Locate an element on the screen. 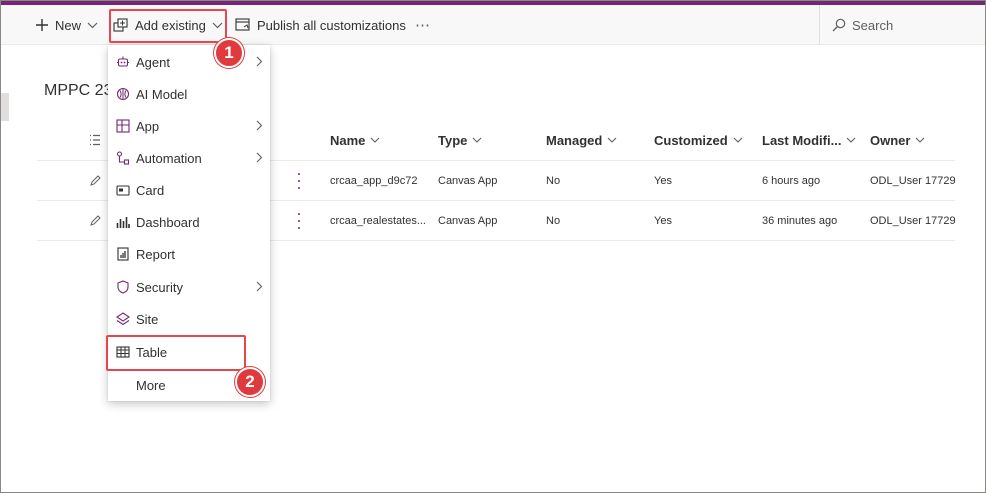 The image size is (986, 493). publish-all-button: Publish all customizations is located at coordinates (320, 25).